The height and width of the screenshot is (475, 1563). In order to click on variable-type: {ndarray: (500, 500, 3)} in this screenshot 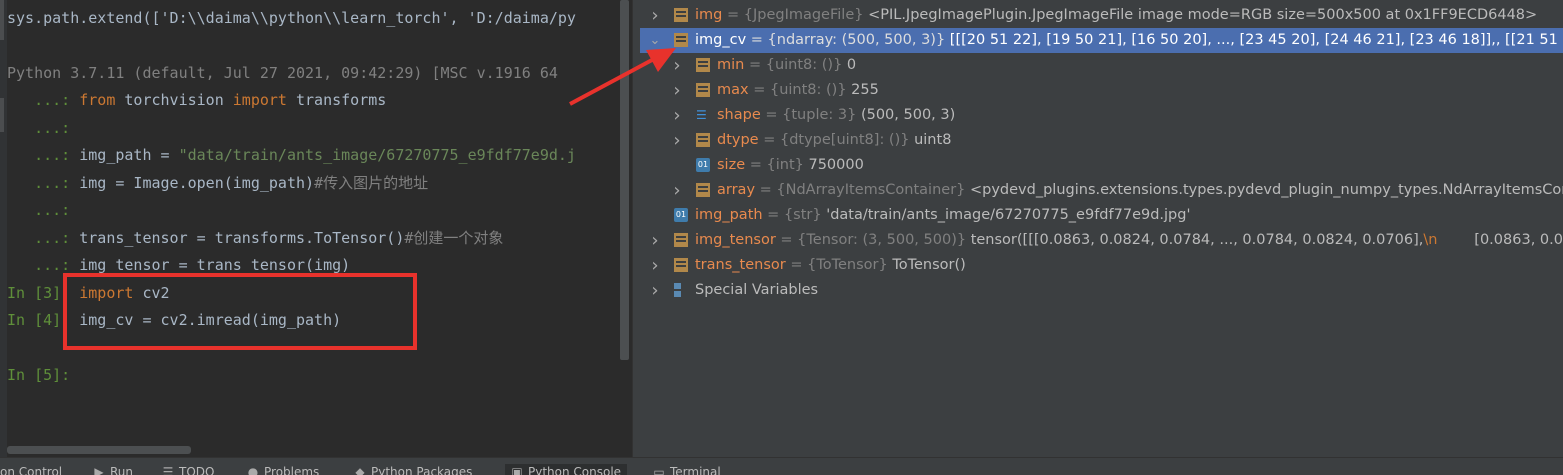, I will do `click(856, 40)`.